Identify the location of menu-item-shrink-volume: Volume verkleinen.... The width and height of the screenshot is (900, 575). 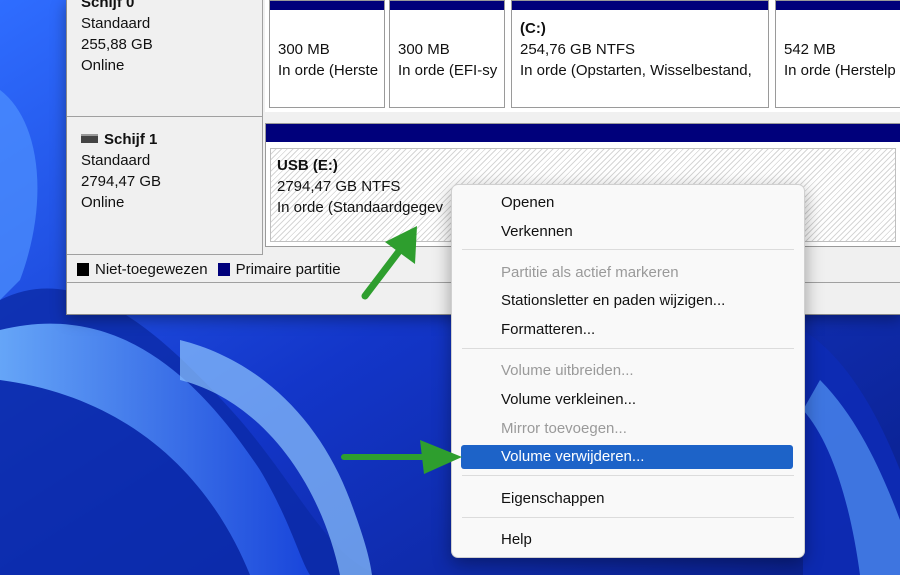
(568, 400).